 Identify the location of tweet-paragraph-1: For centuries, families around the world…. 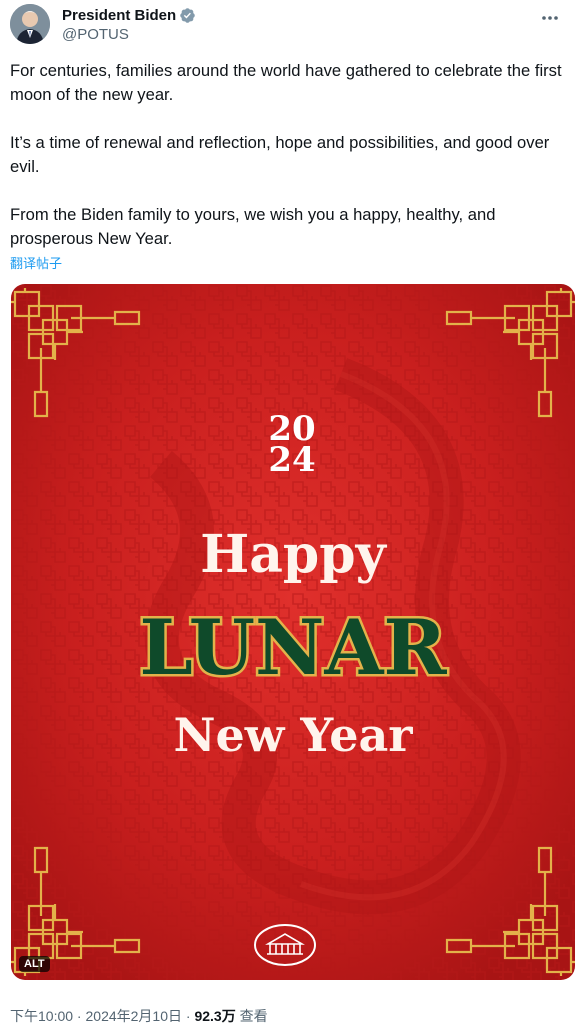
(286, 82).